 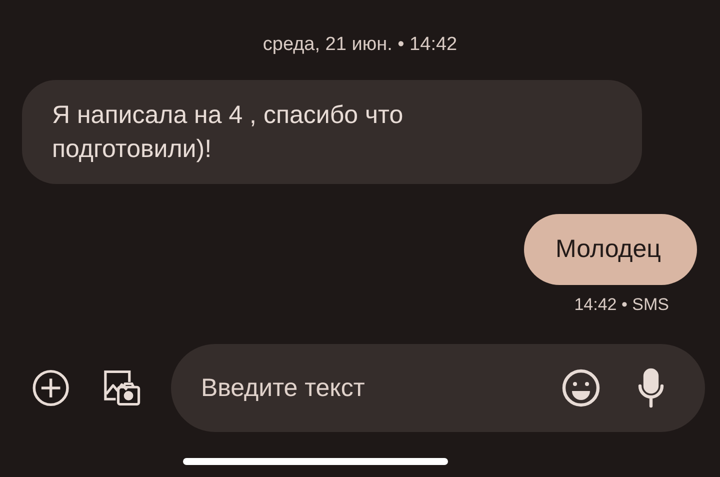 I want to click on message-input: Введите текст, so click(x=362, y=388).